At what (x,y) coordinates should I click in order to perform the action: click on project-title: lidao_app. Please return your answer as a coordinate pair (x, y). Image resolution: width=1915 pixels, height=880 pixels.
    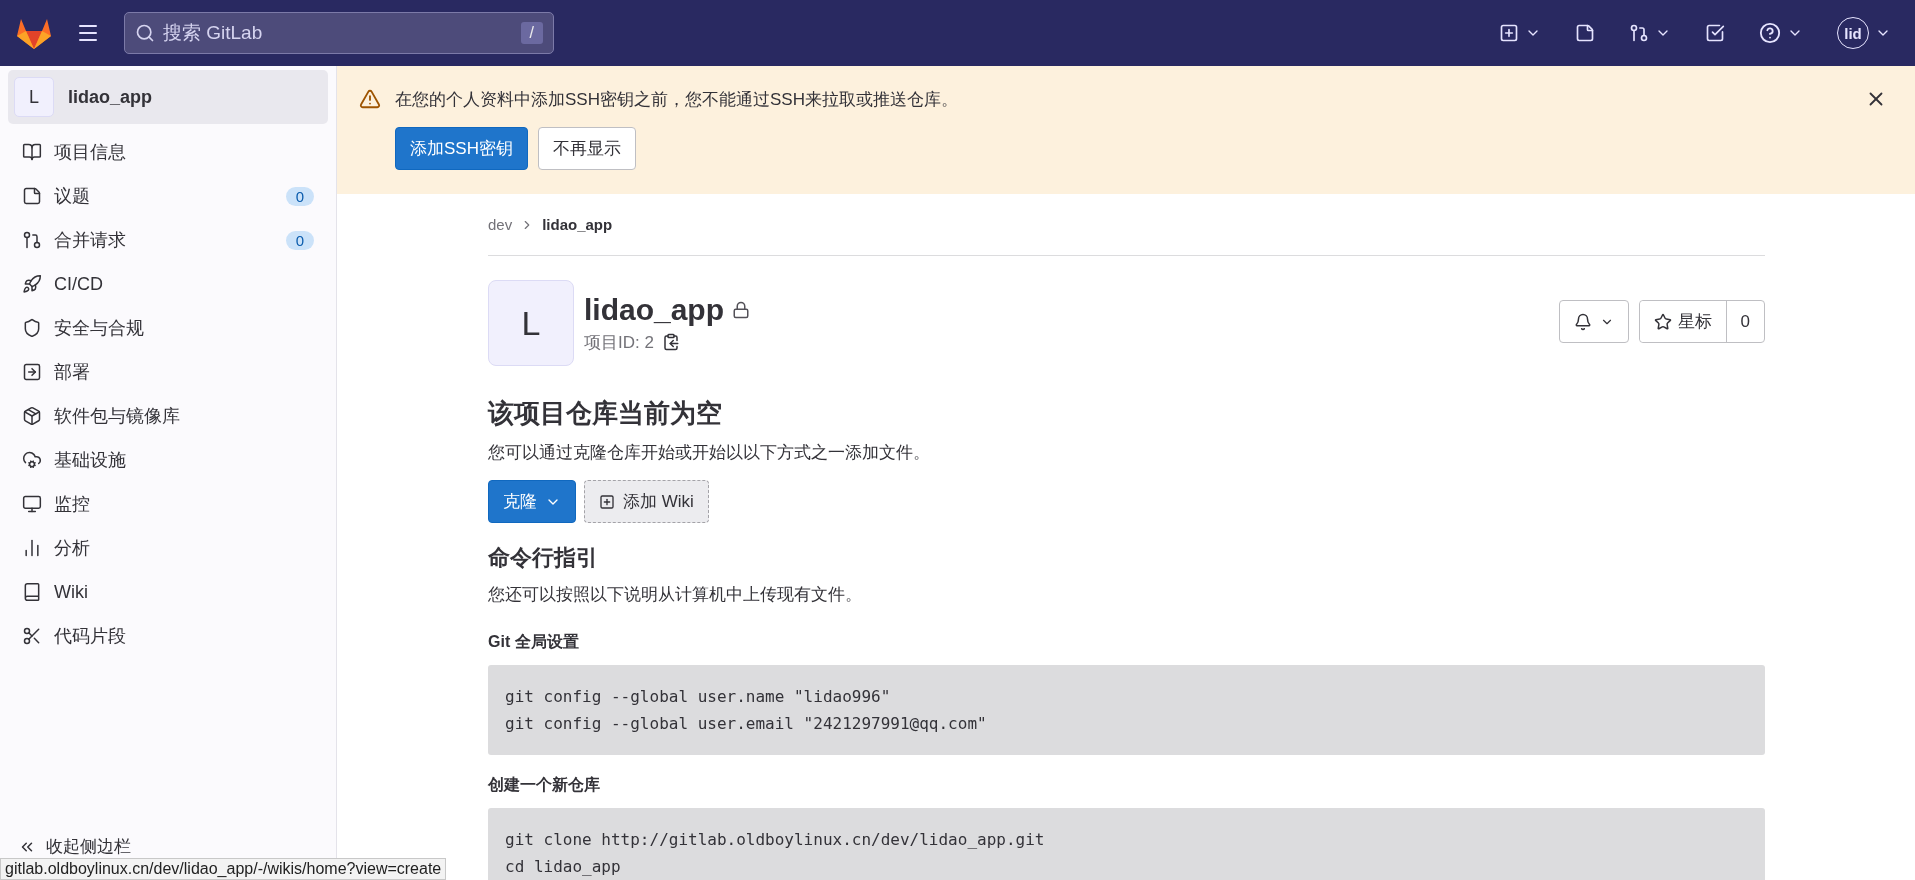
    Looking at the image, I should click on (654, 309).